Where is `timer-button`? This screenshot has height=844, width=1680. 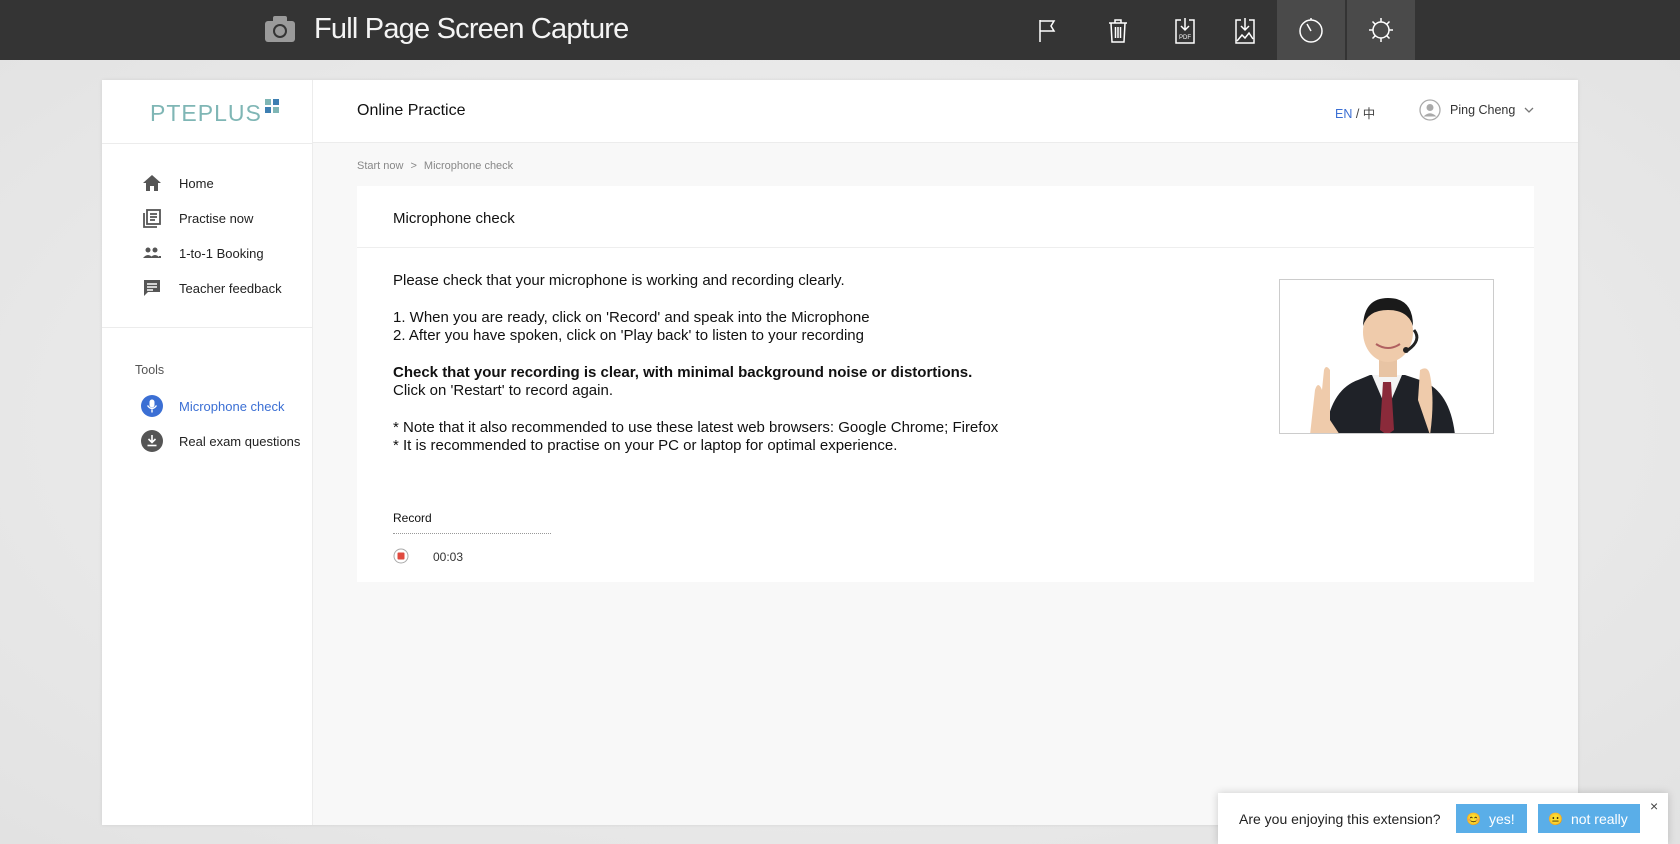 timer-button is located at coordinates (1311, 30).